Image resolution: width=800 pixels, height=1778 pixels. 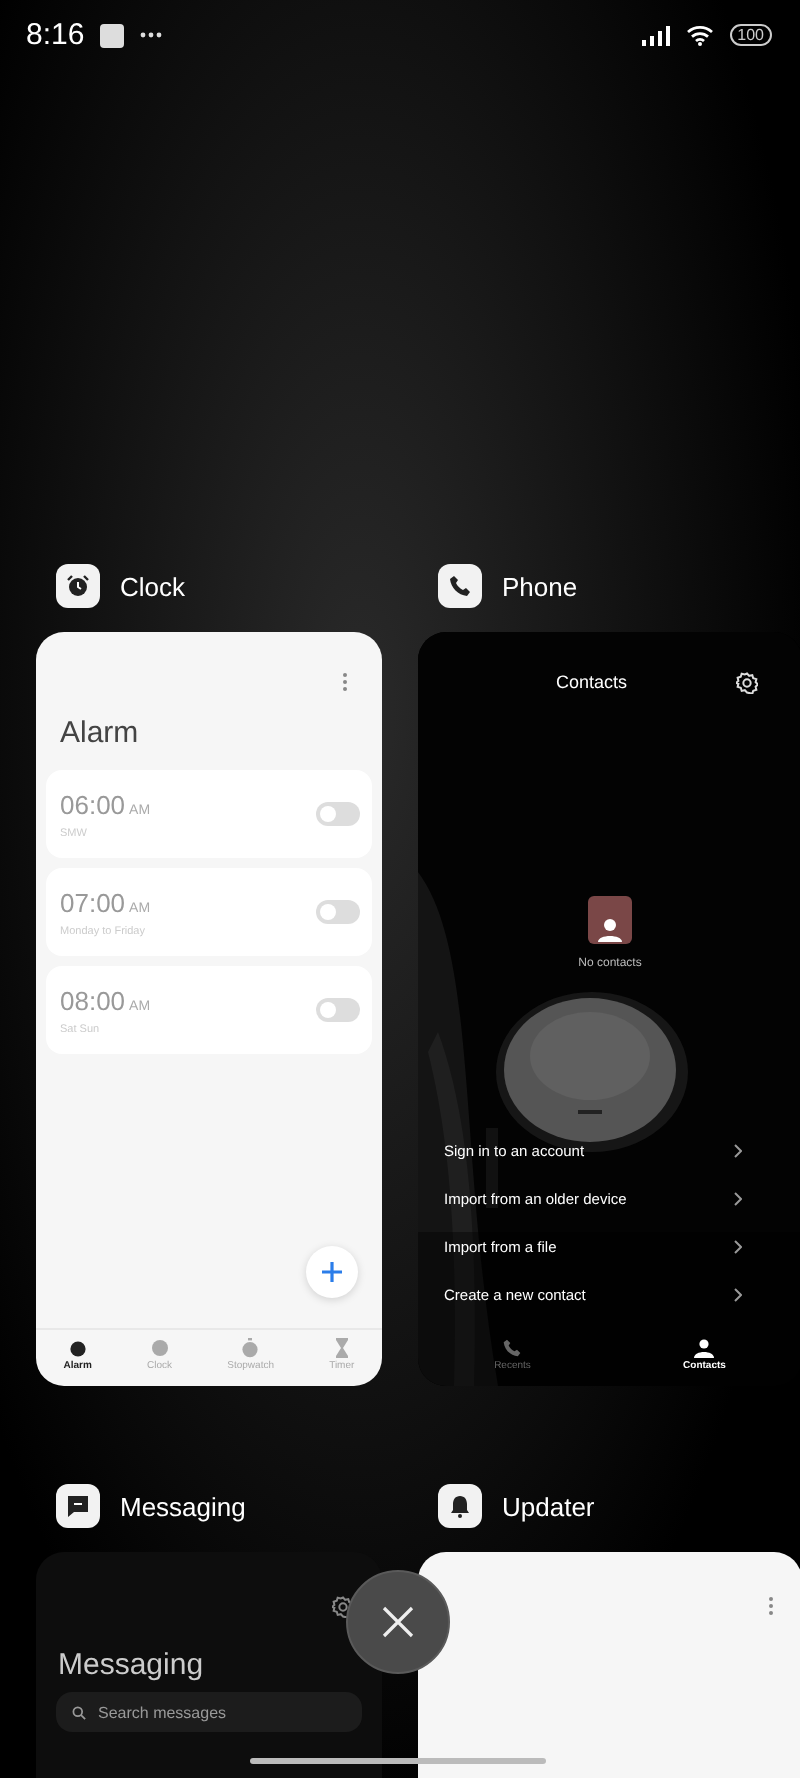 What do you see at coordinates (704, 1348) in the screenshot?
I see `person-icon` at bounding box center [704, 1348].